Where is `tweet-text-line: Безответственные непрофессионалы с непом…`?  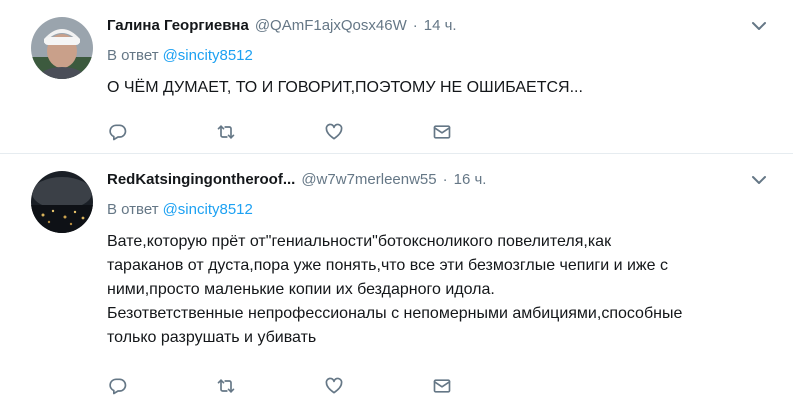
tweet-text-line: Безответственные непрофессионалы с непом… is located at coordinates (395, 313).